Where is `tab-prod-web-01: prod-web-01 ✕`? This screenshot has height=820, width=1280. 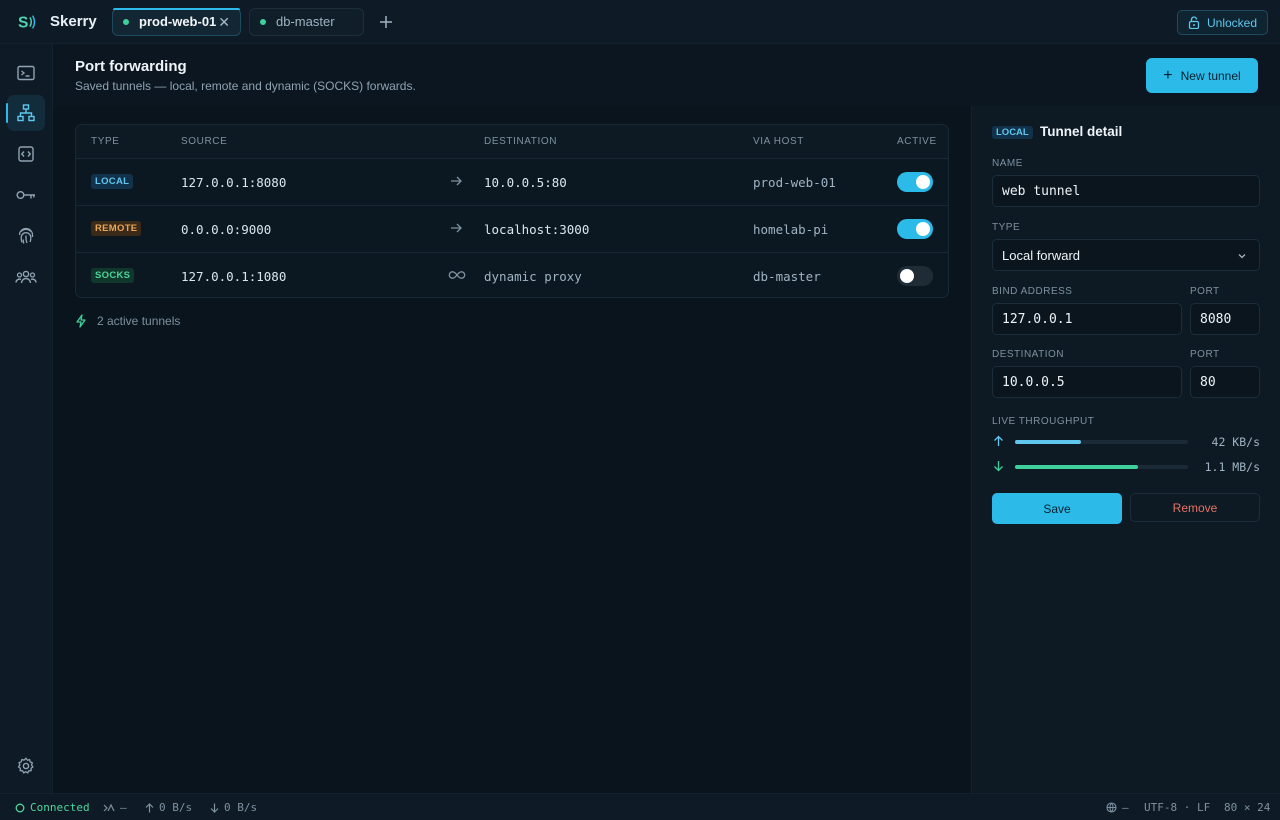
tab-prod-web-01: prod-web-01 ✕ is located at coordinates (176, 21).